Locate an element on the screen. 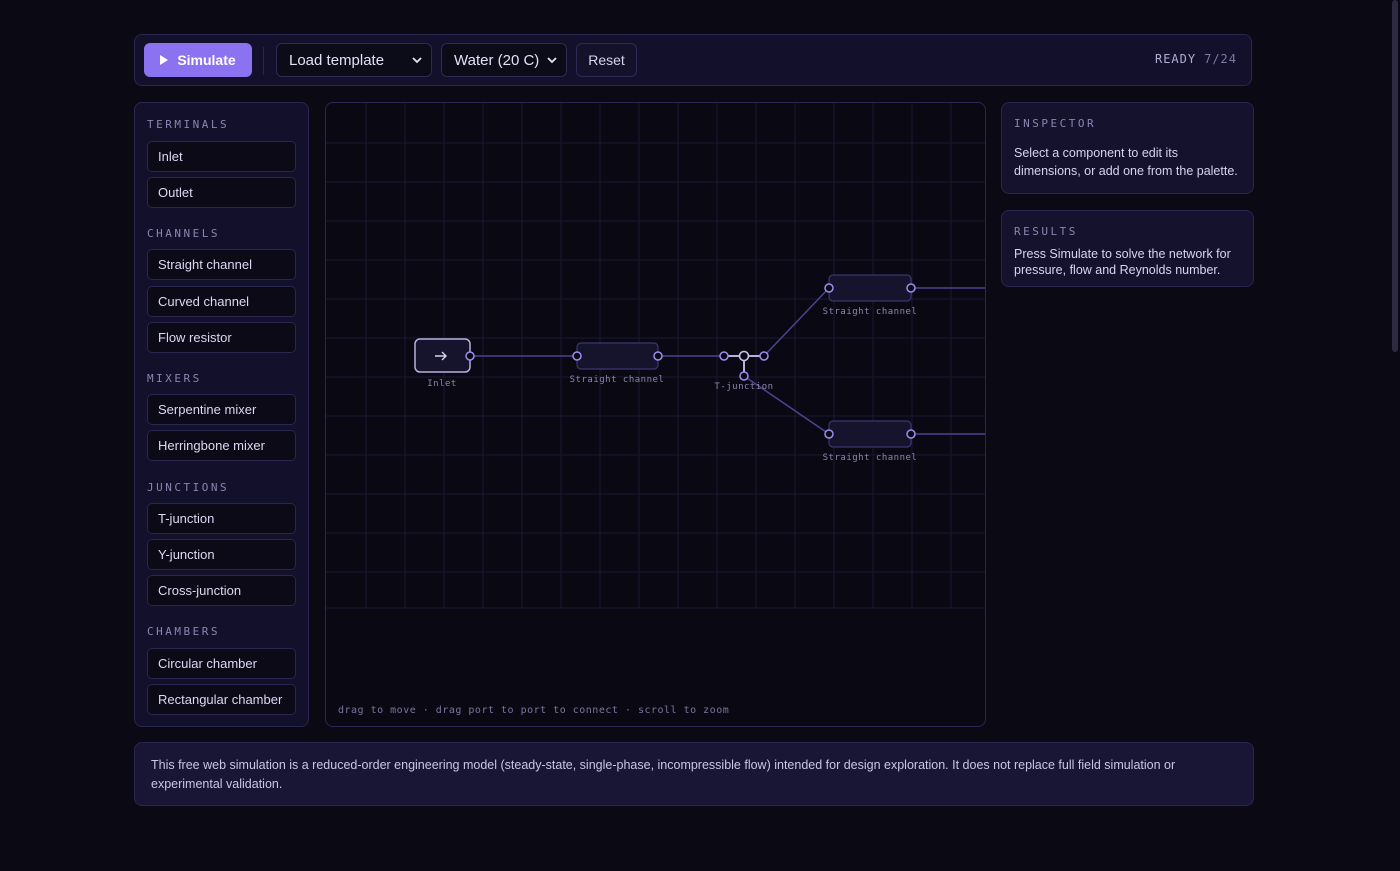 The width and height of the screenshot is (1400, 871). palette-heading-terminals: TERMINALS is located at coordinates (188, 124).